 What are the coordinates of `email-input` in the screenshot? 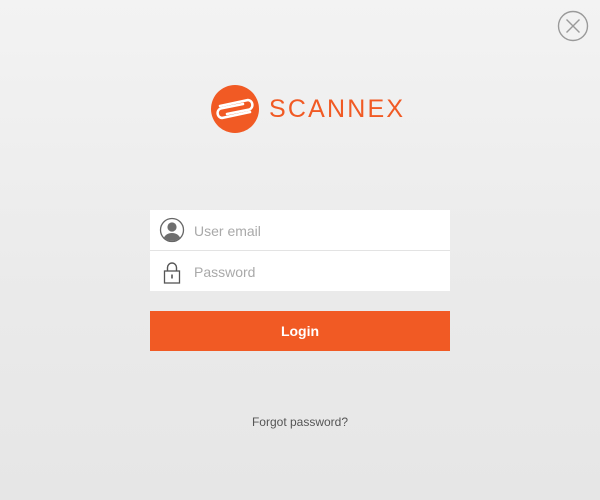 It's located at (317, 230).